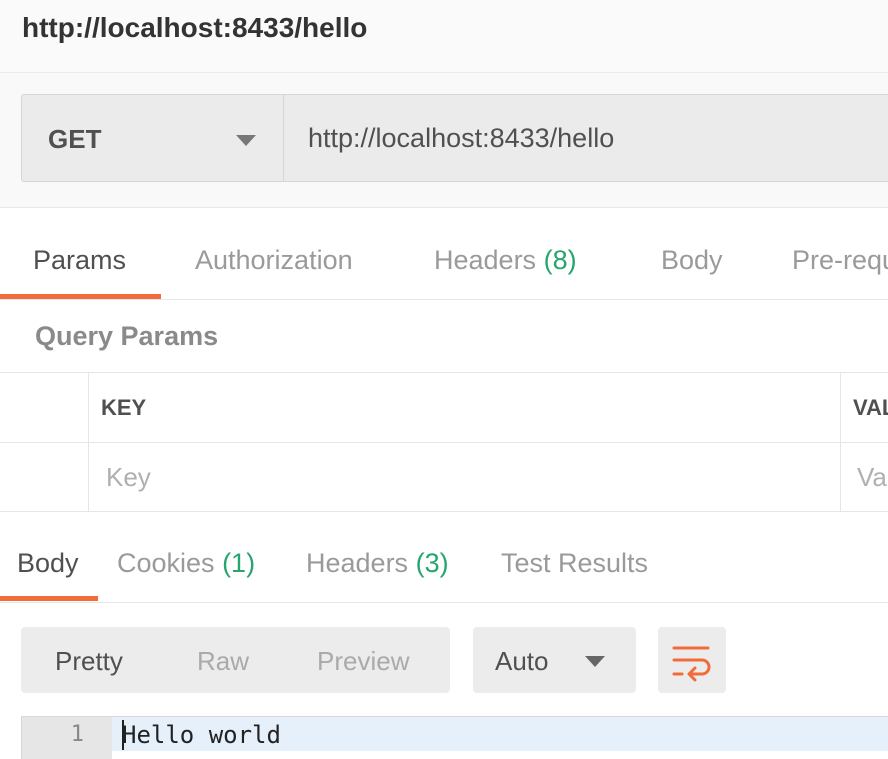  What do you see at coordinates (239, 563) in the screenshot?
I see `tab-count-badge: (1)` at bounding box center [239, 563].